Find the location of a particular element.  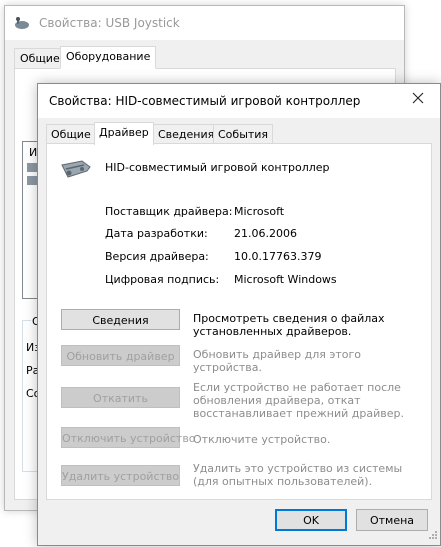

close-icon is located at coordinates (418, 98).